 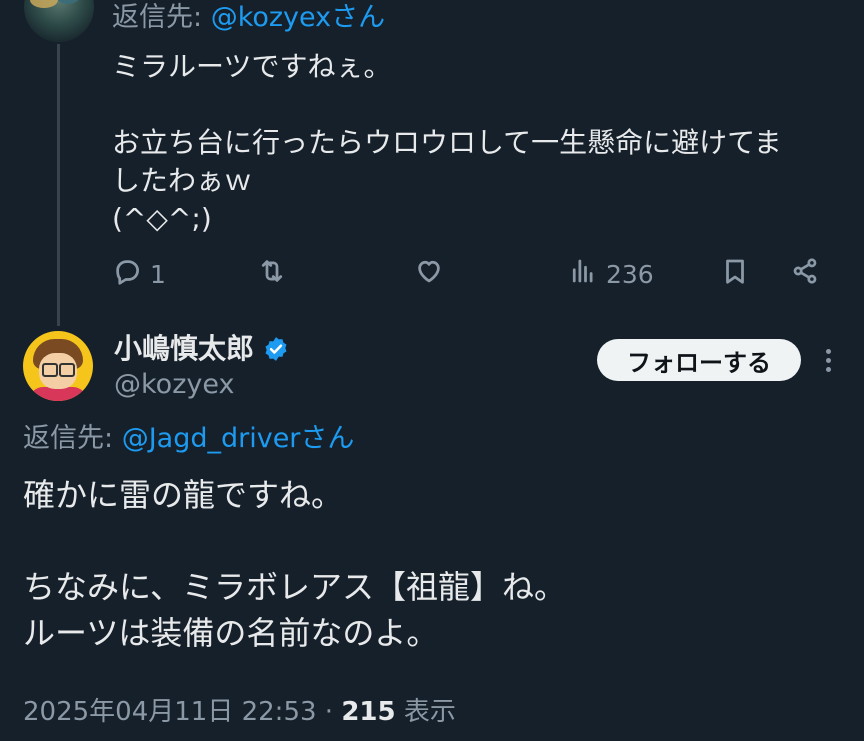 I want to click on retweet-button, so click(x=272, y=274).